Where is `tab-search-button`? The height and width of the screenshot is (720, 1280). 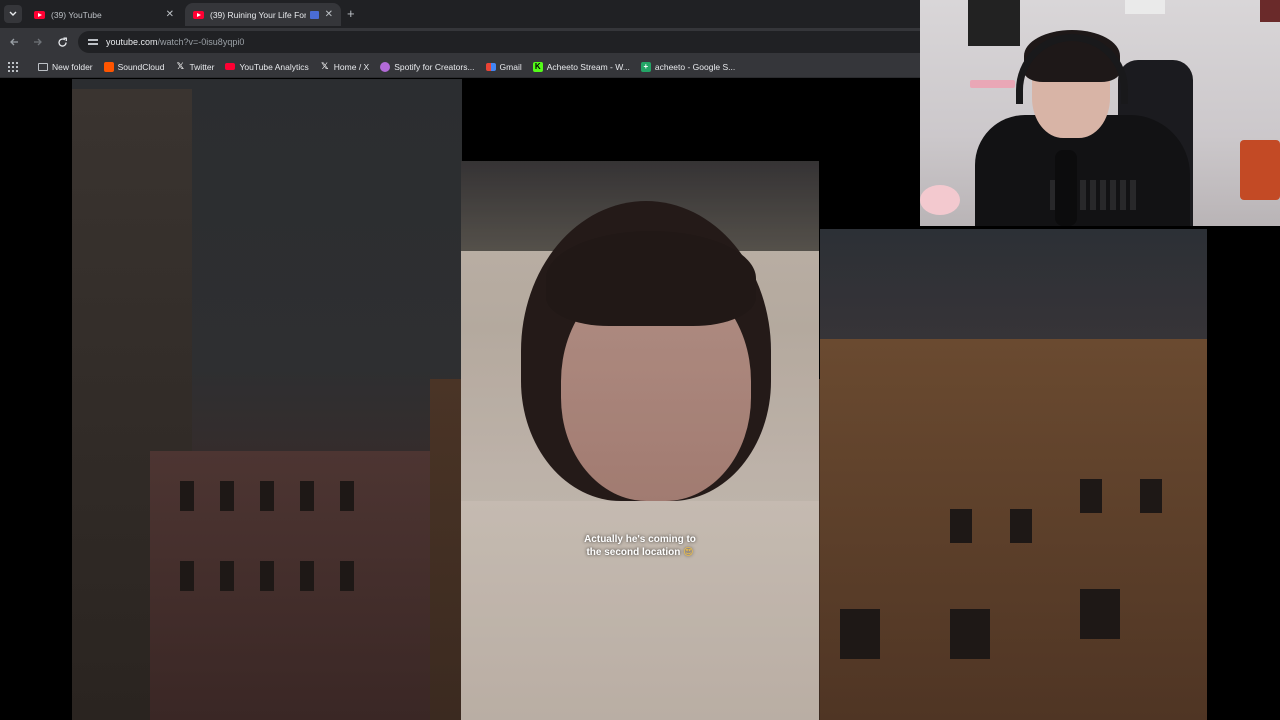
tab-search-button is located at coordinates (13, 14).